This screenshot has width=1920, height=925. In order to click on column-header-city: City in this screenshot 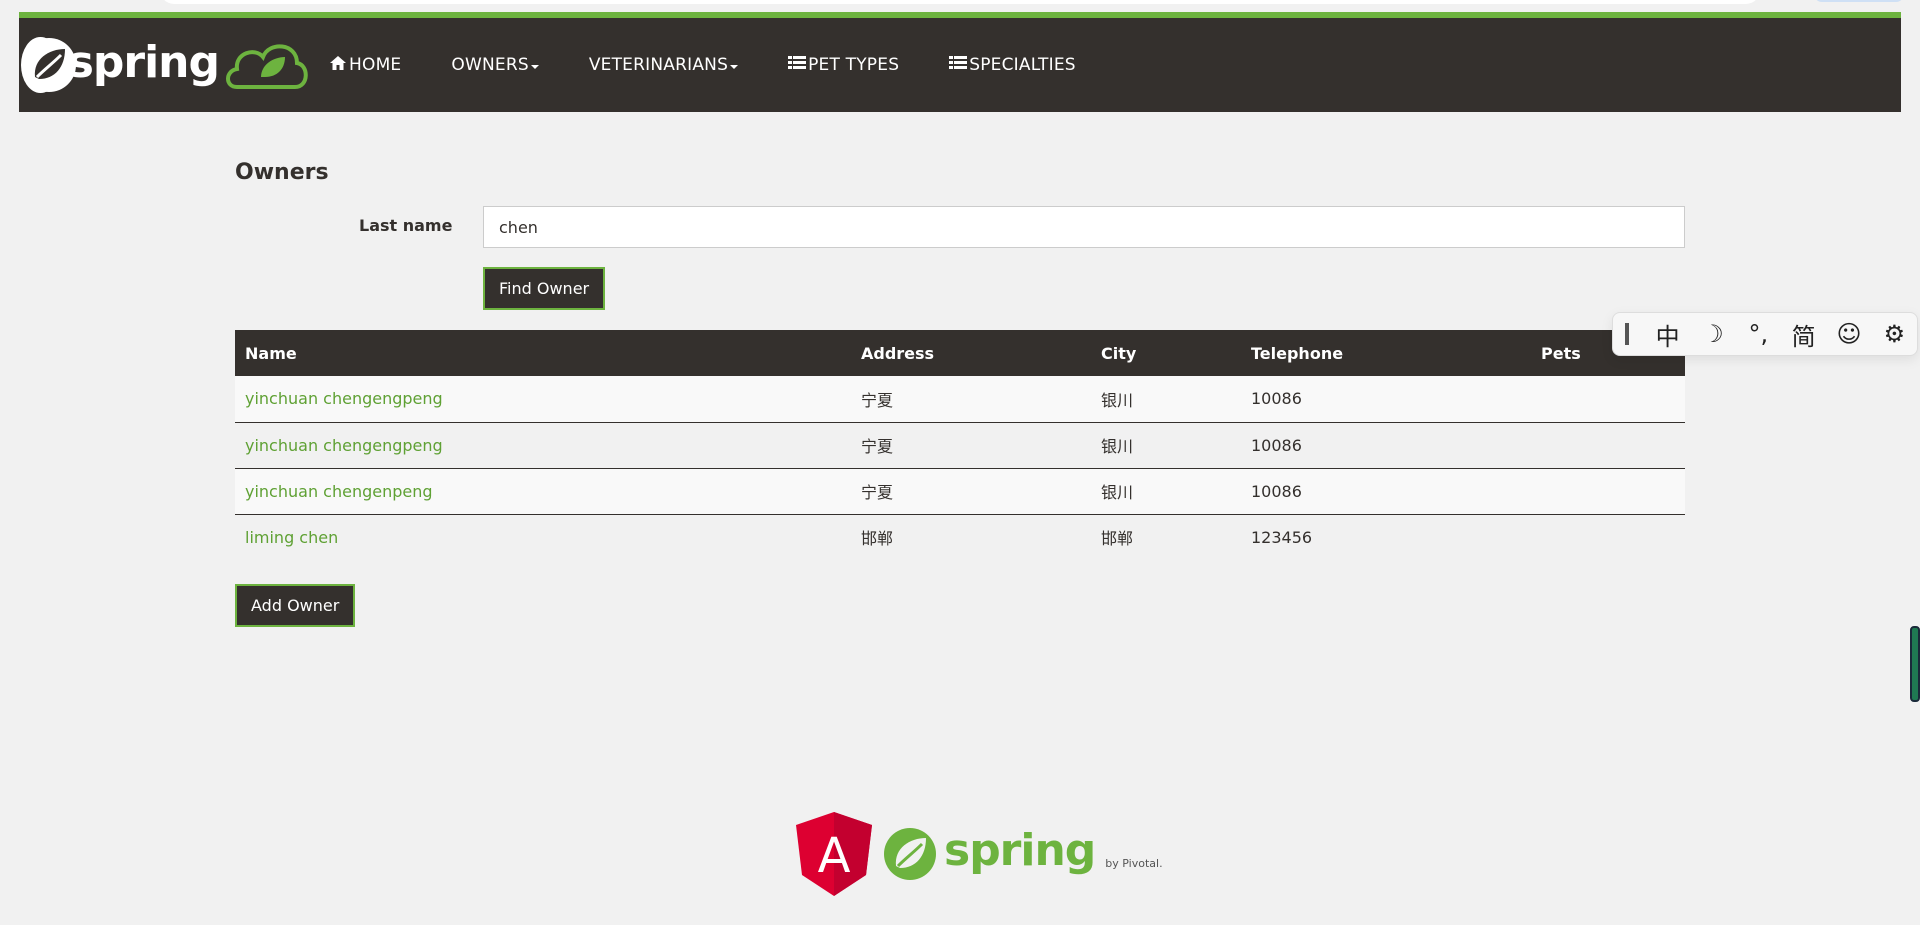, I will do `click(1166, 353)`.